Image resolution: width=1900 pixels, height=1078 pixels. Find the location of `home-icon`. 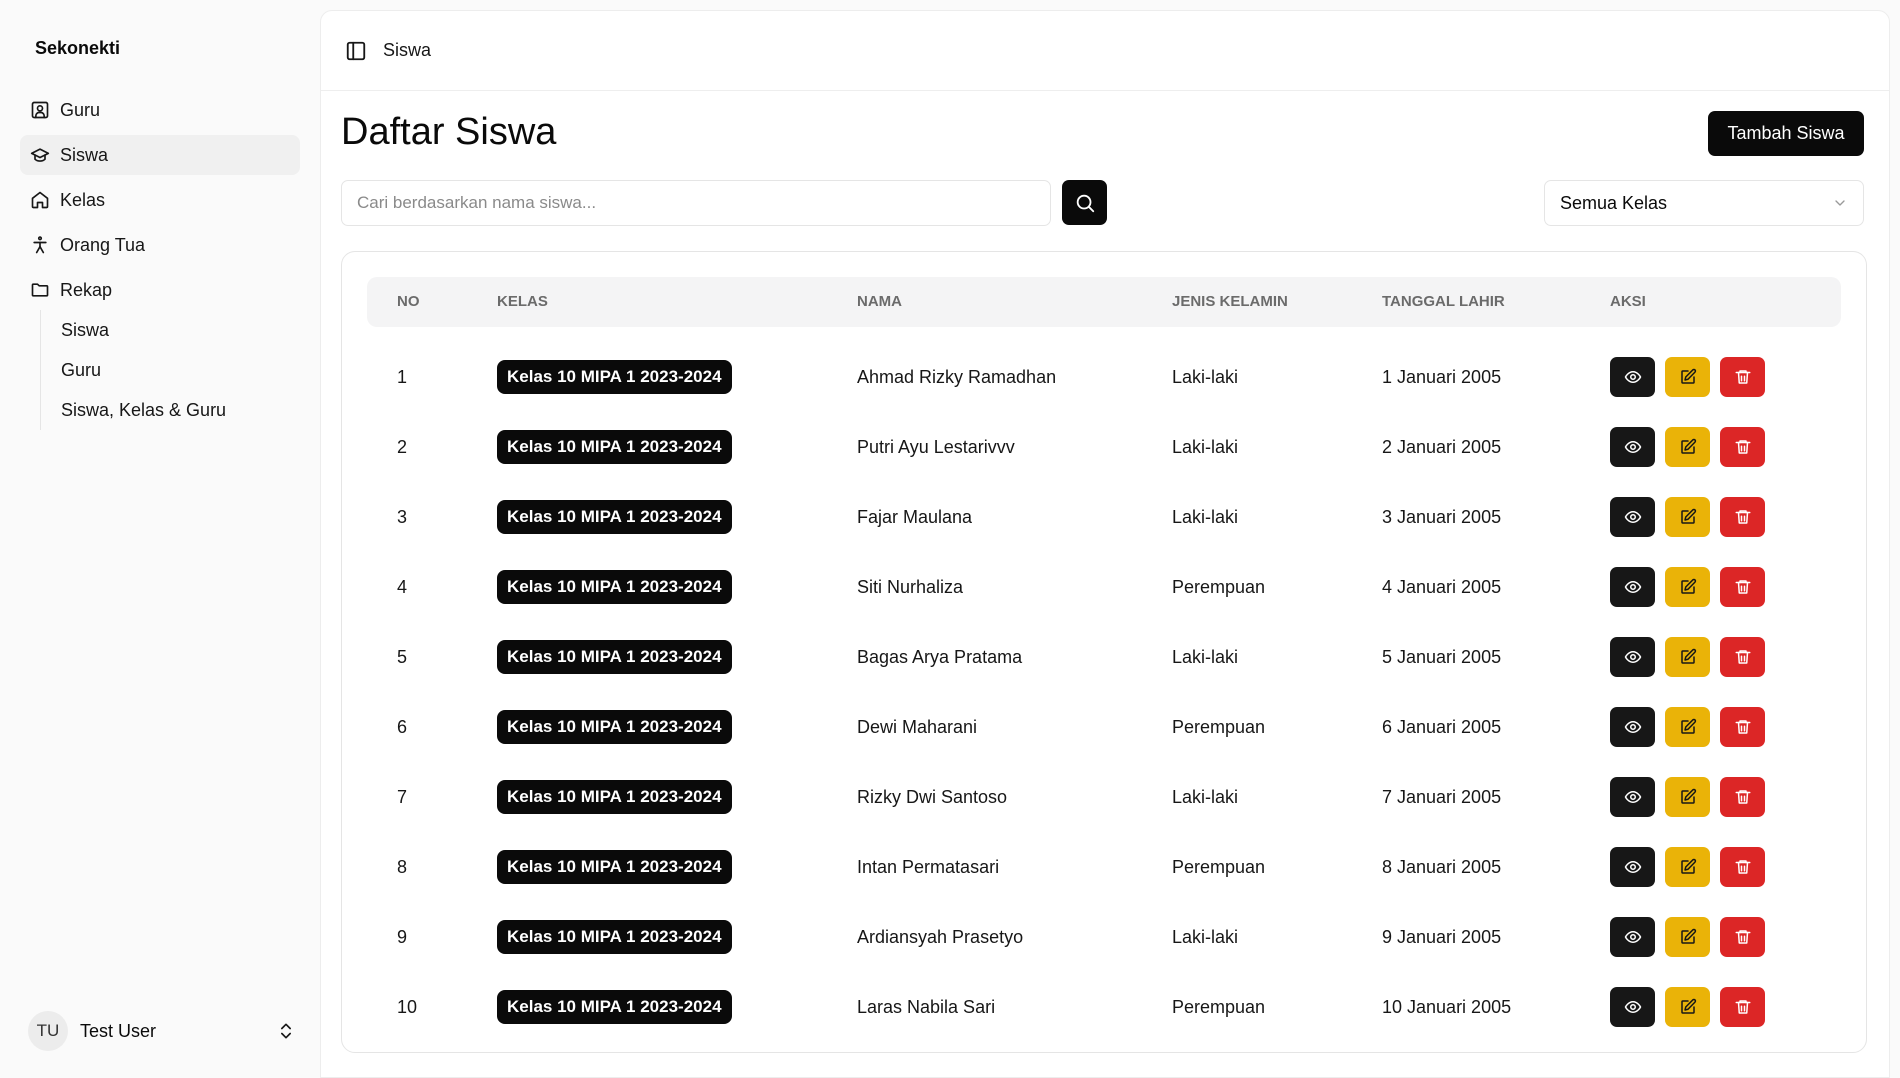

home-icon is located at coordinates (40, 200).